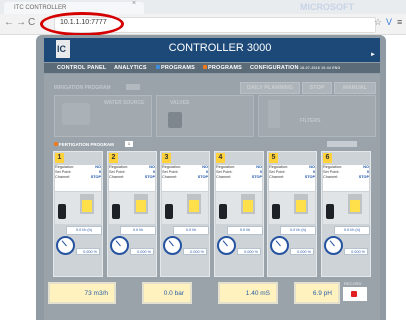  What do you see at coordinates (76, 114) in the screenshot?
I see `pump-station-icon` at bounding box center [76, 114].